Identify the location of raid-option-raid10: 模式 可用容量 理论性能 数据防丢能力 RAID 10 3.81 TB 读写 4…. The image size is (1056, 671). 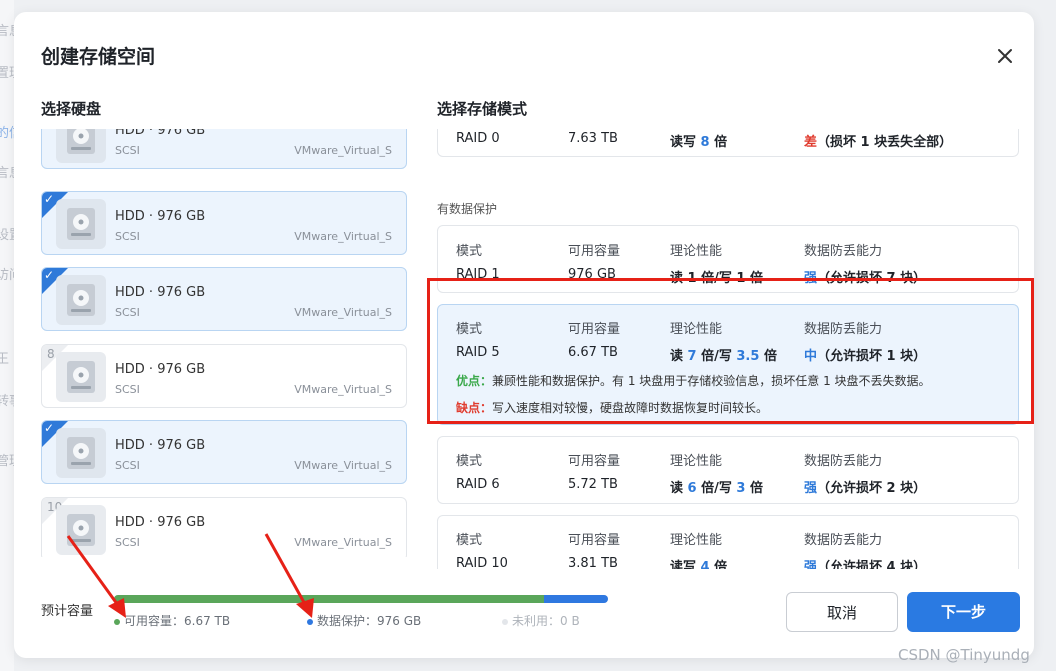
(728, 542).